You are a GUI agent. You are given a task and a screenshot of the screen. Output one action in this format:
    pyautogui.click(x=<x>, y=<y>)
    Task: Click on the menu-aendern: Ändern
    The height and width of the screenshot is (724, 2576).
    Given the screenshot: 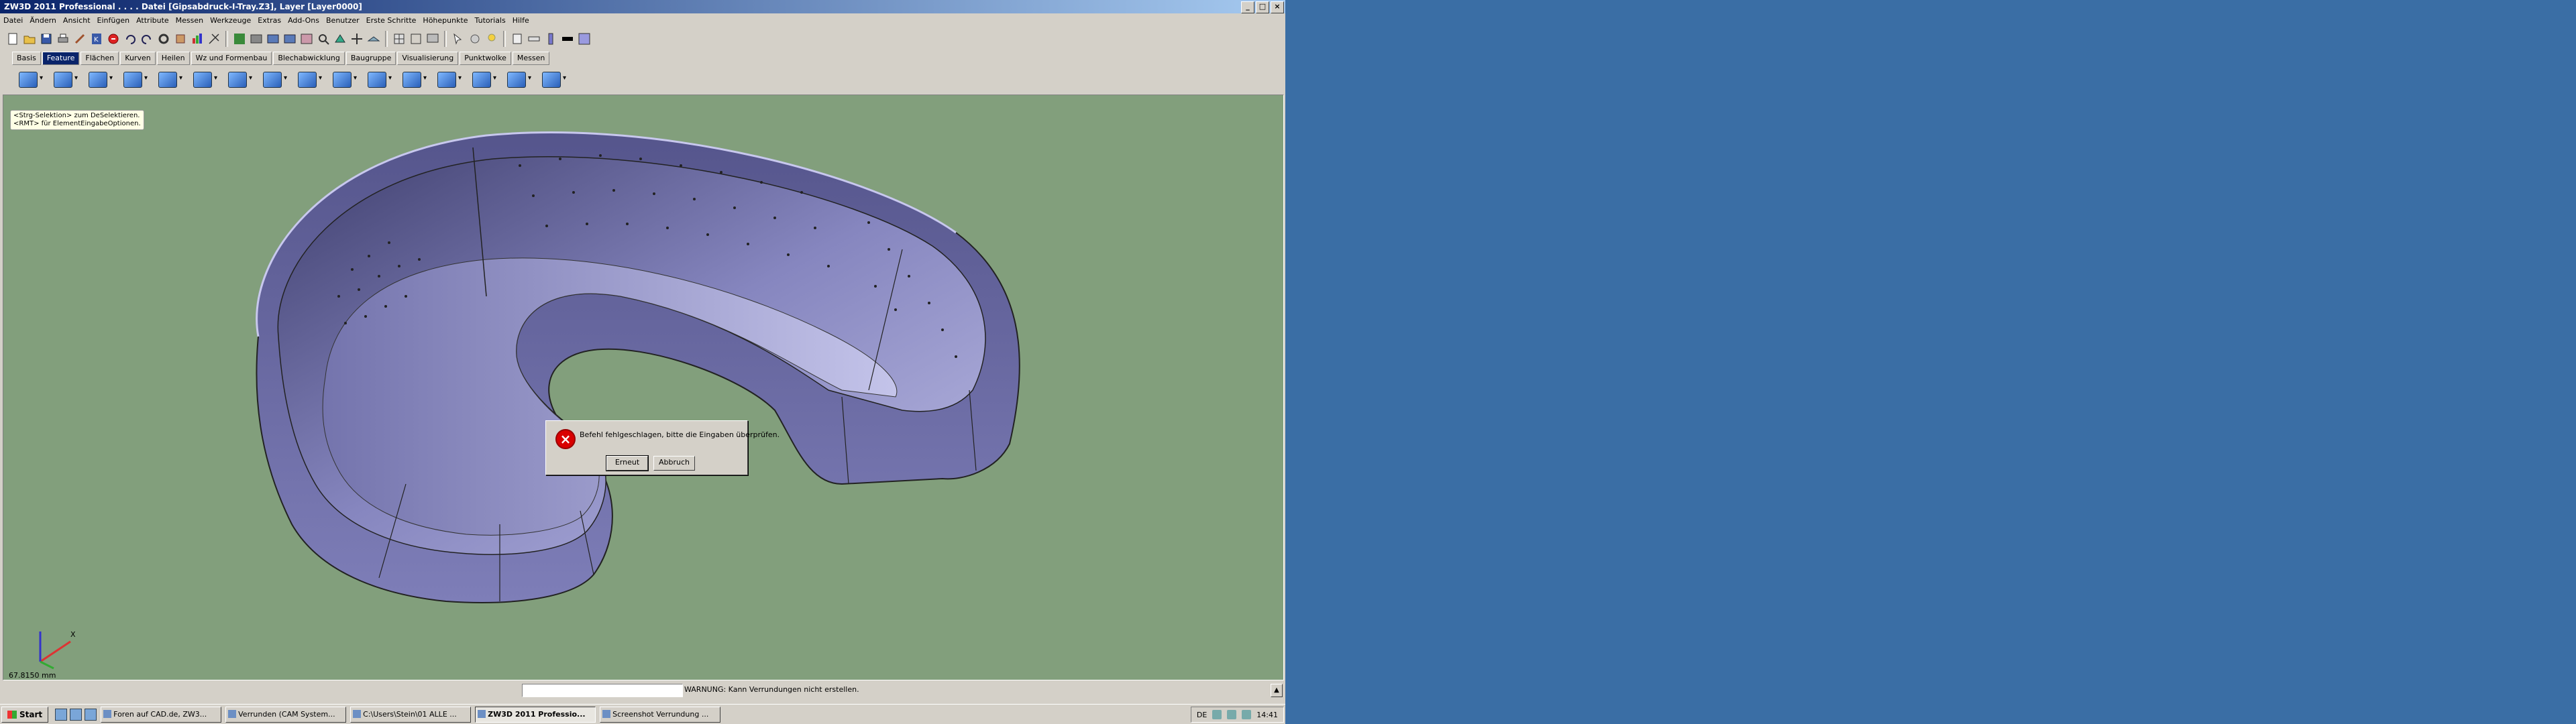 What is the action you would take?
    pyautogui.click(x=43, y=21)
    